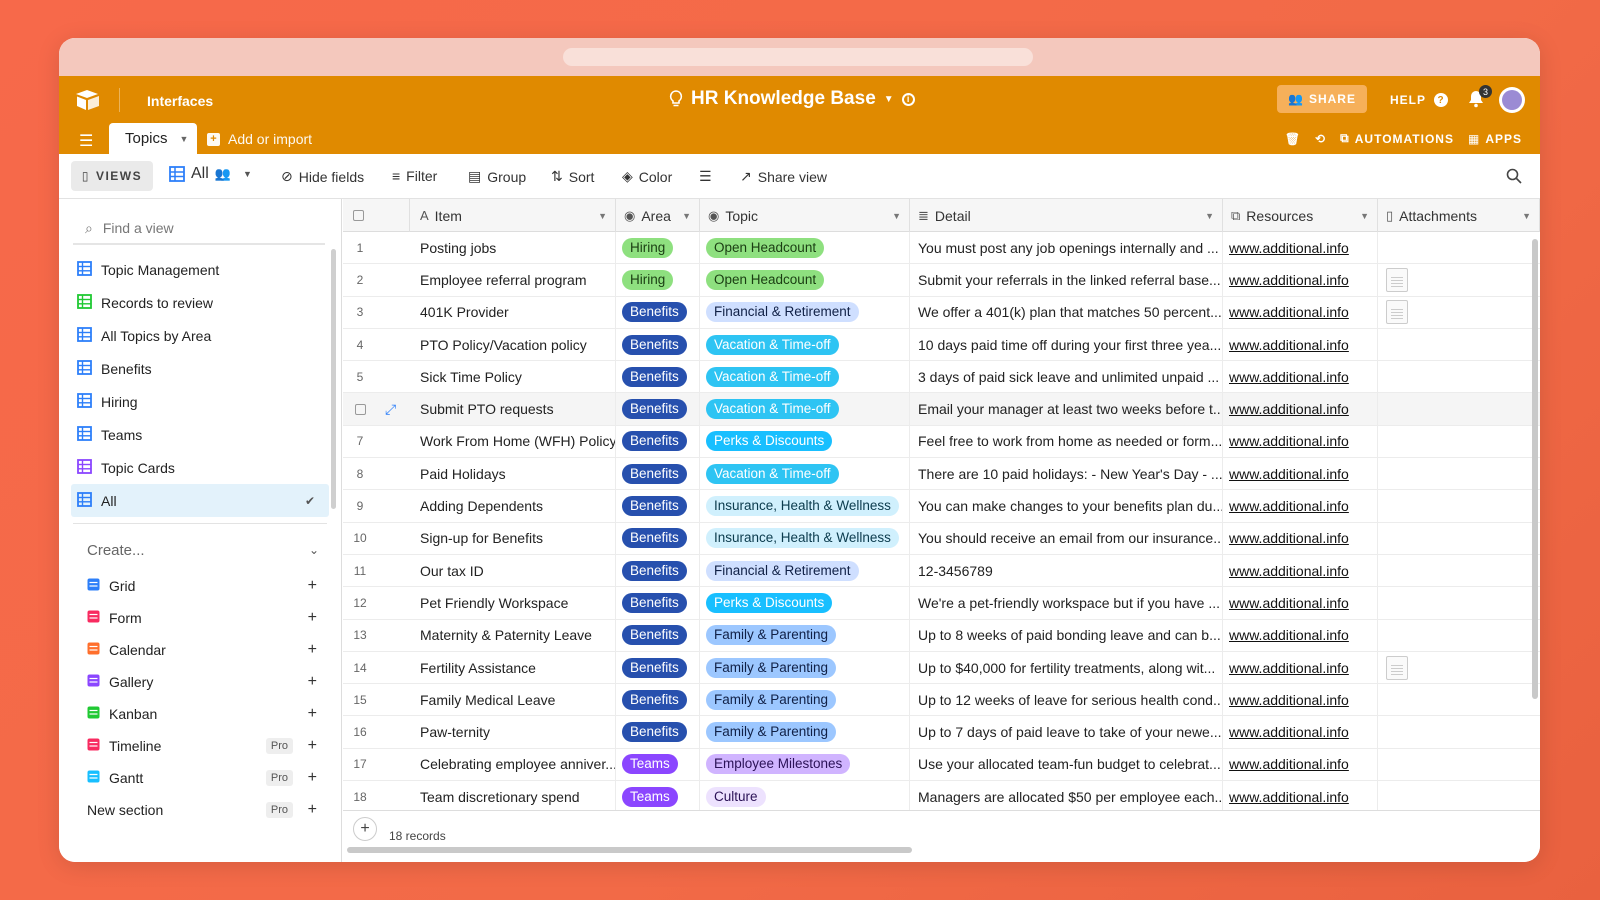 Image resolution: width=1600 pixels, height=900 pixels. Describe the element at coordinates (513, 732) in the screenshot. I see `item-cell: Paw-ternity` at that location.